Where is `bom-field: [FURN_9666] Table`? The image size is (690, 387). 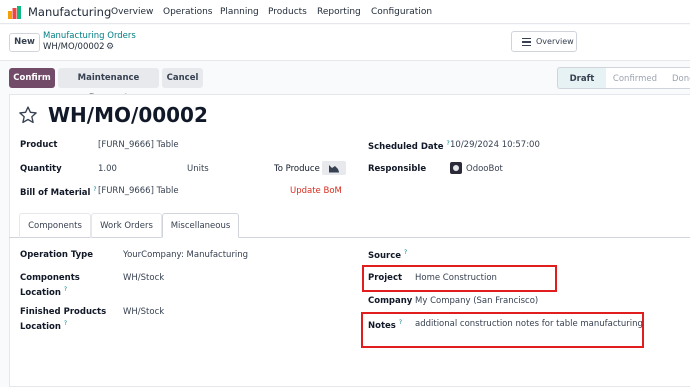 bom-field: [FURN_9666] Table is located at coordinates (138, 191).